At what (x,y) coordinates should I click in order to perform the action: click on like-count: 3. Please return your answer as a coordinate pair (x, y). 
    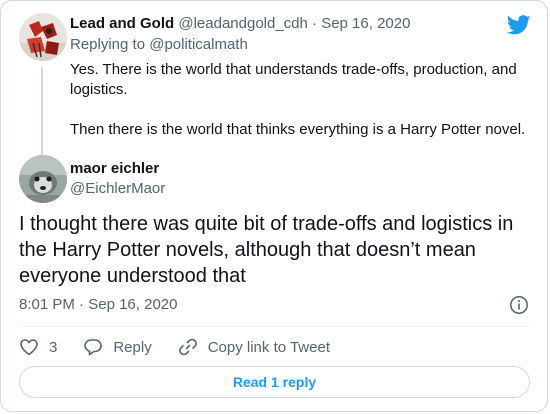
    Looking at the image, I should click on (53, 347).